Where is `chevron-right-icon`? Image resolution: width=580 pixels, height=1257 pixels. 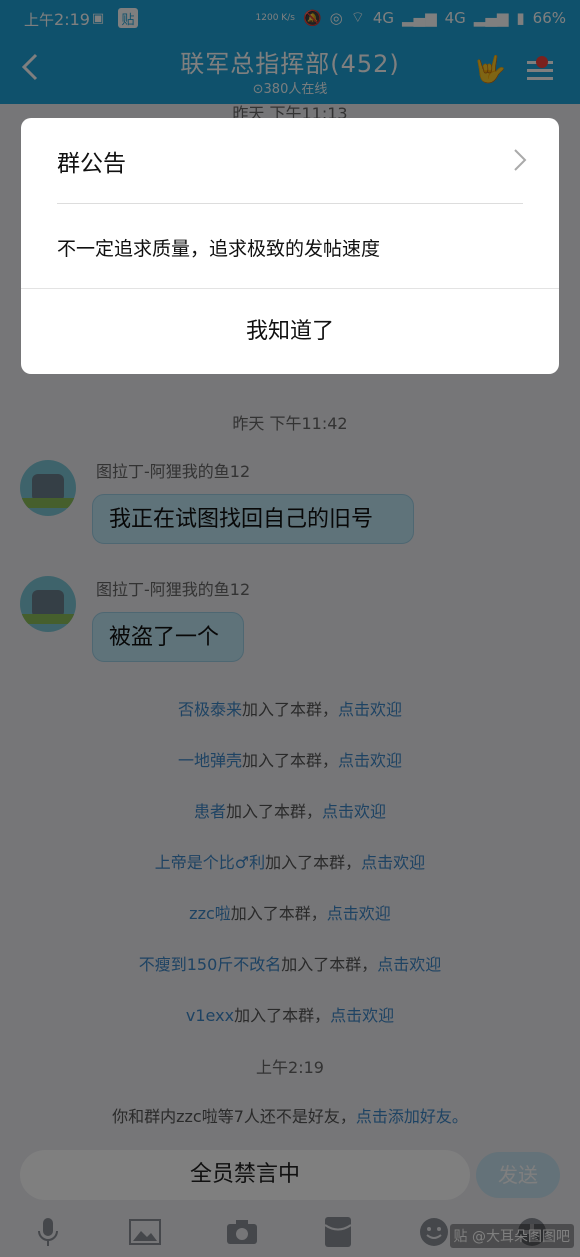 chevron-right-icon is located at coordinates (520, 163).